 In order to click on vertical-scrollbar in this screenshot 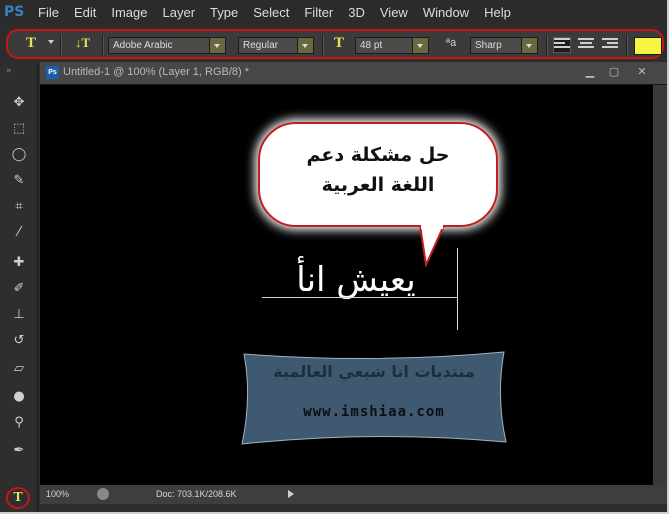, I will do `click(660, 285)`.